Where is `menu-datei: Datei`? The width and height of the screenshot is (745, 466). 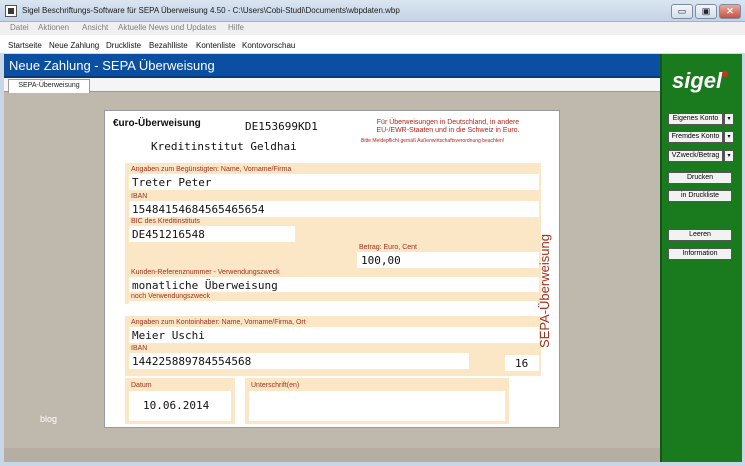
menu-datei: Datei is located at coordinates (19, 27).